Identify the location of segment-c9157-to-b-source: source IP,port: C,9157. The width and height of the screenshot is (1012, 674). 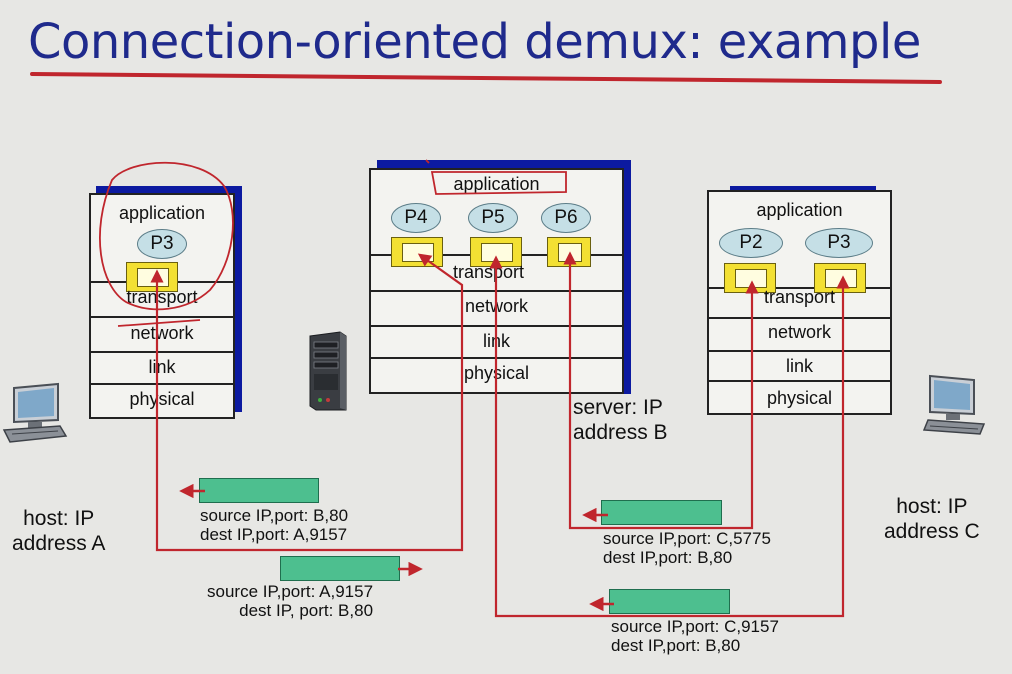
(695, 626).